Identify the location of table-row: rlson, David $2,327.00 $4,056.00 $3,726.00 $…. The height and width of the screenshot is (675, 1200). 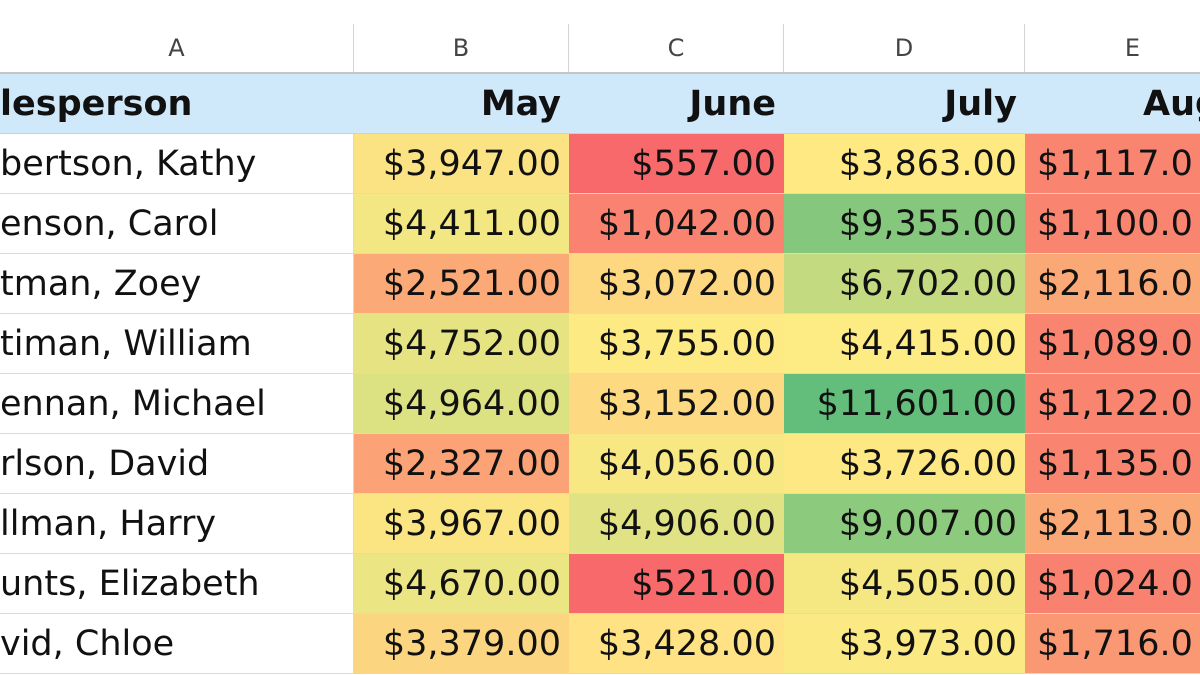
(600, 464).